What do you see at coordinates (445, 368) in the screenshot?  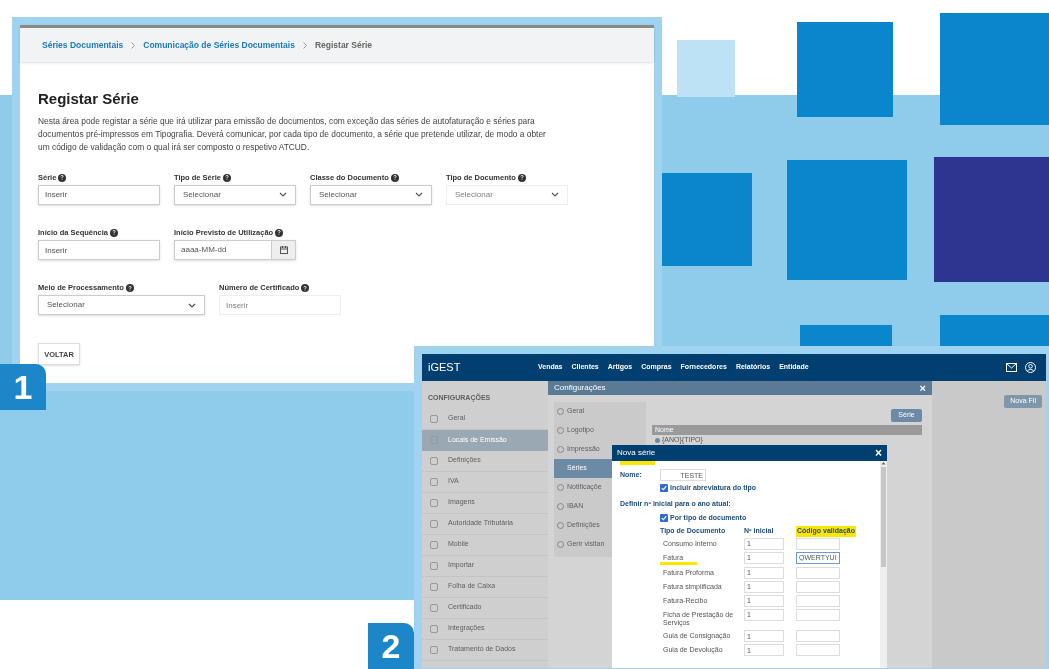 I see `app-logo: iGEST` at bounding box center [445, 368].